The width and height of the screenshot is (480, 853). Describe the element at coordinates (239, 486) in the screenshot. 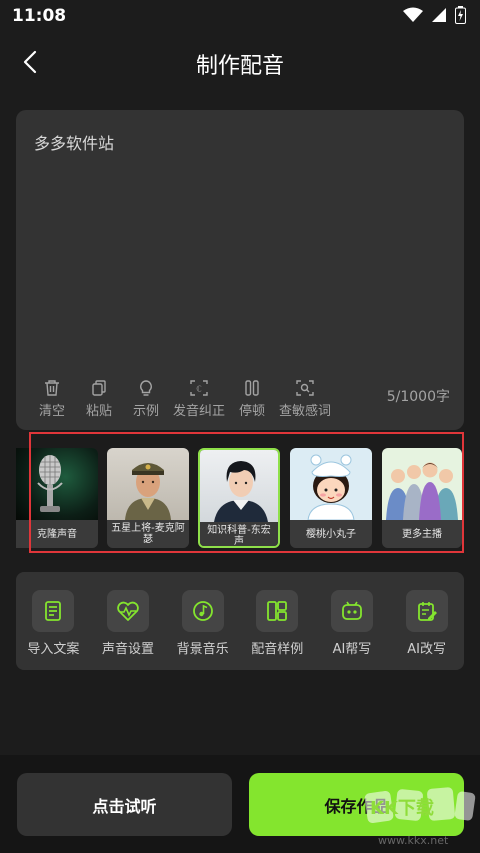

I see `young-man-portrait-image` at that location.